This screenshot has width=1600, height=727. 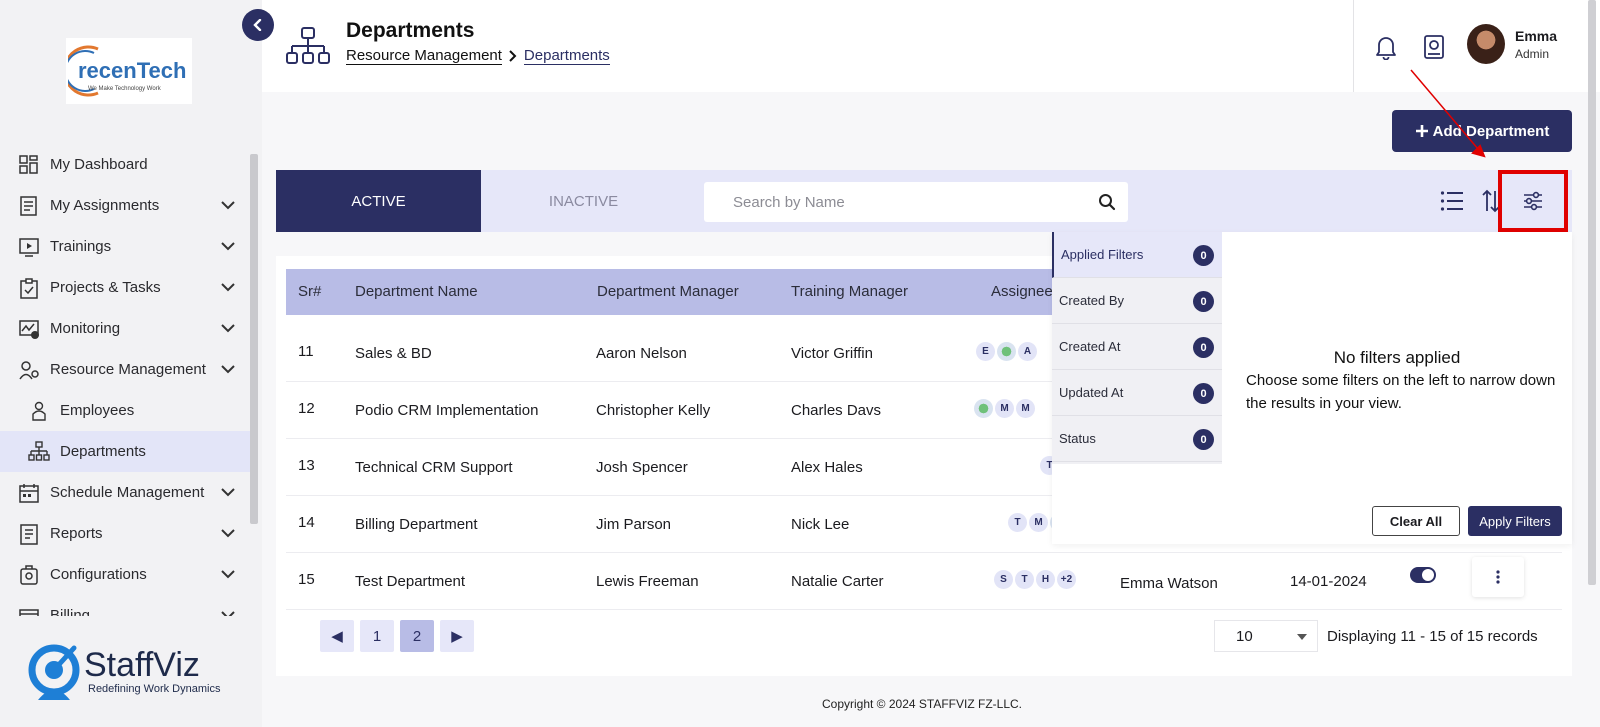 I want to click on search-box, so click(x=916, y=202).